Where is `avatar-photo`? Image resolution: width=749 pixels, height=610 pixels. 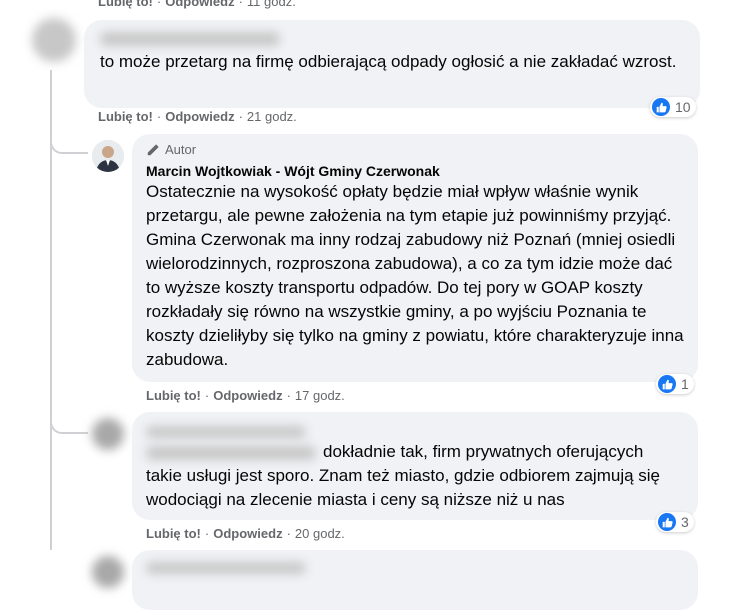
avatar-photo is located at coordinates (108, 156).